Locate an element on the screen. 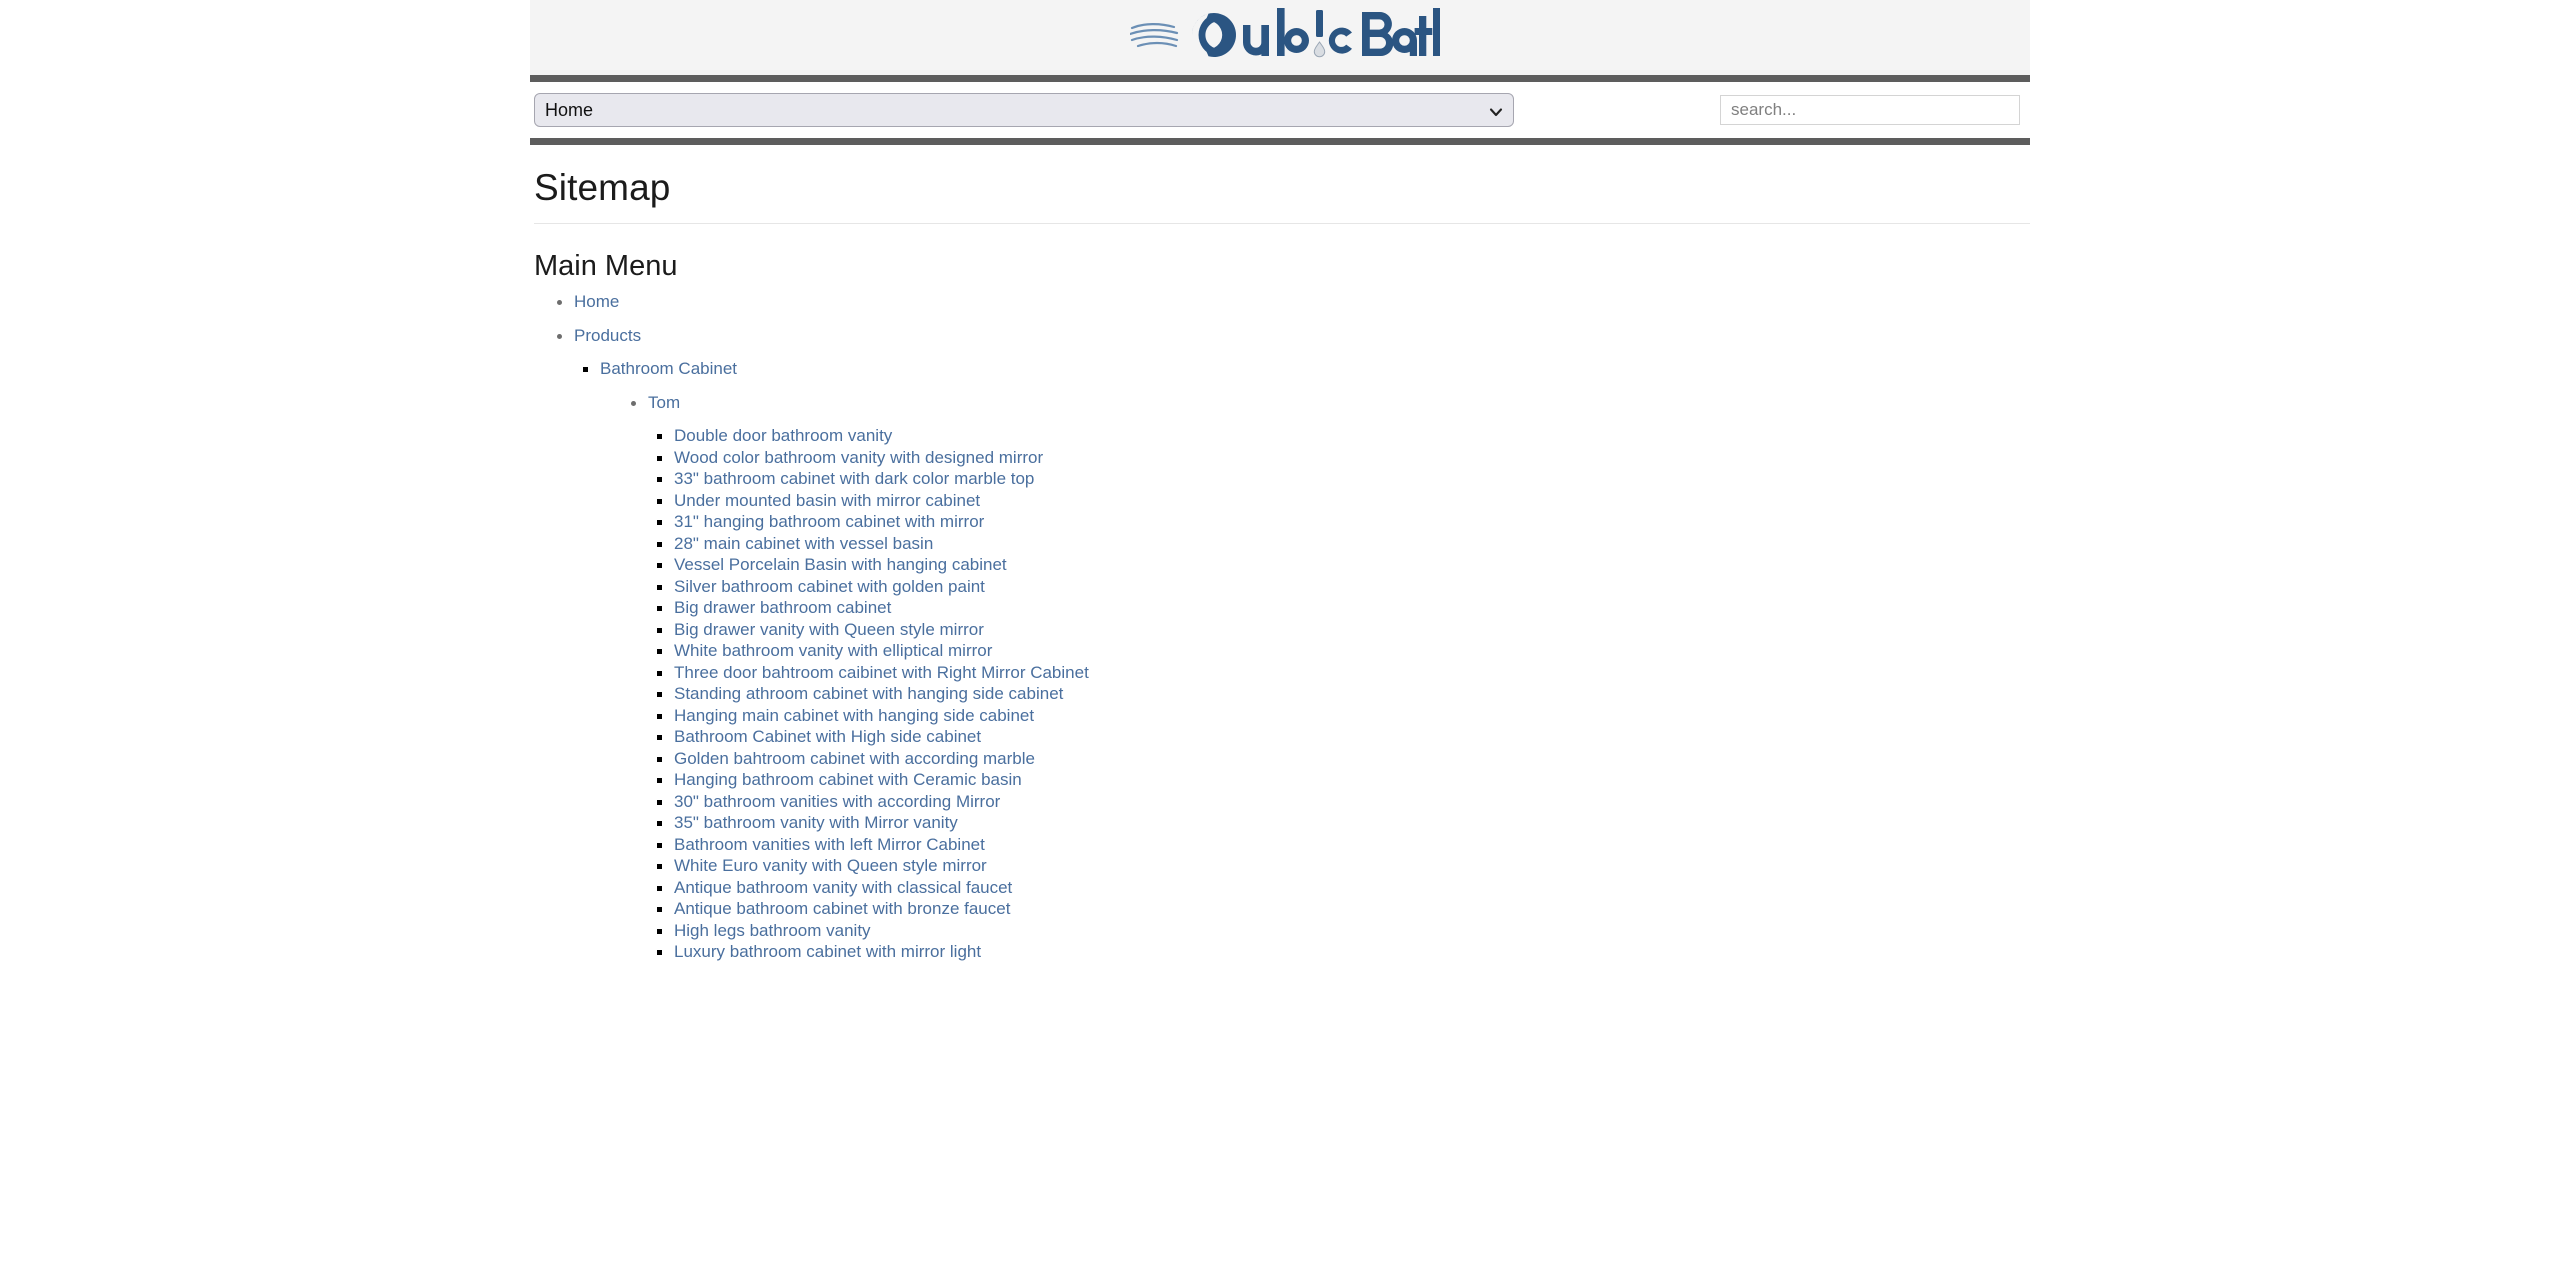 Image resolution: width=2560 pixels, height=1273 pixels. list-item: Bathroom Cabinet with High side cabinet is located at coordinates (1352, 737).